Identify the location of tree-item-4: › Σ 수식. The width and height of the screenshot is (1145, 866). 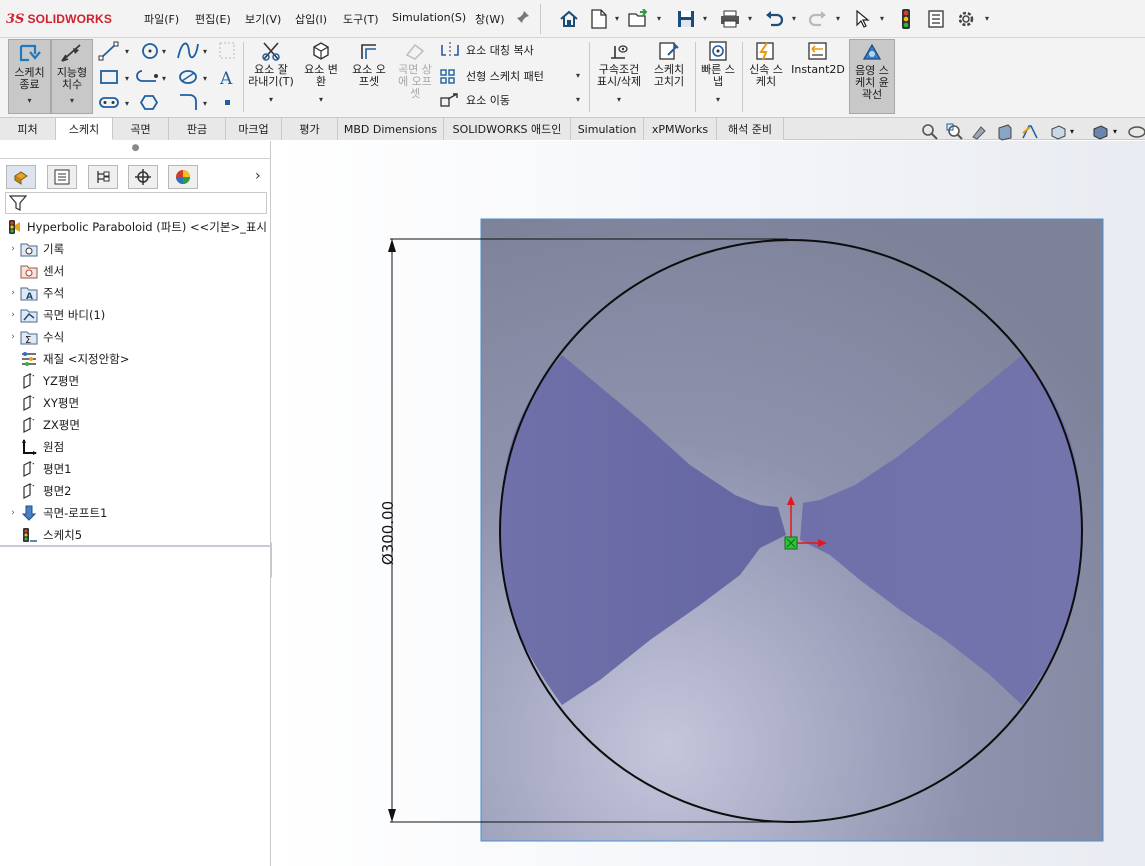
(135, 337).